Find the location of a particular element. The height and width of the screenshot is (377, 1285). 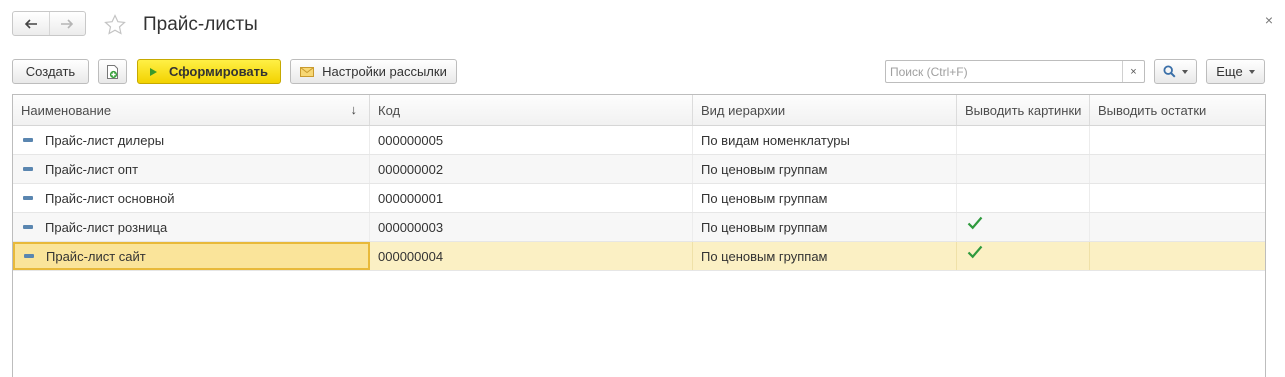

navigation-buttons is located at coordinates (49, 23).